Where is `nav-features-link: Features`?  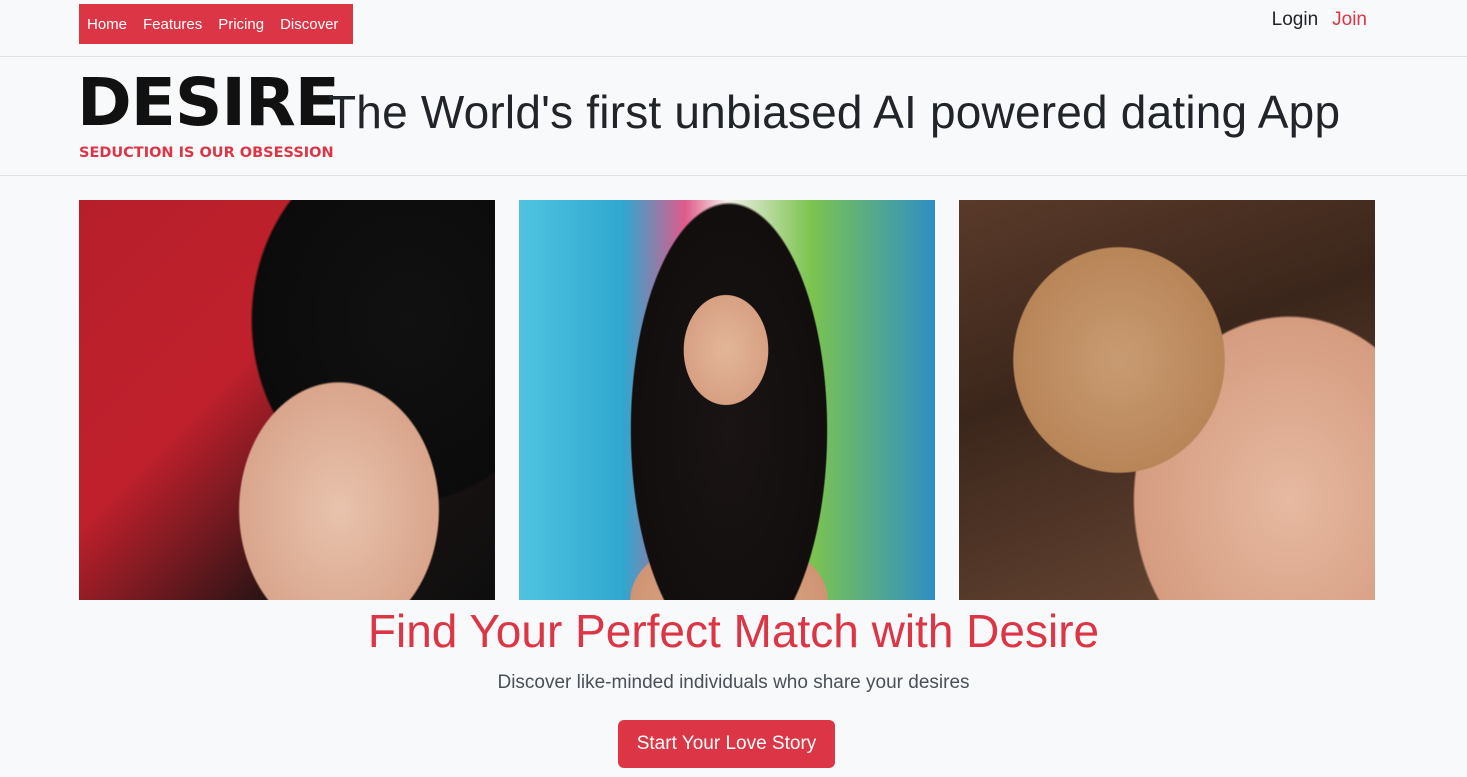
nav-features-link: Features is located at coordinates (172, 24).